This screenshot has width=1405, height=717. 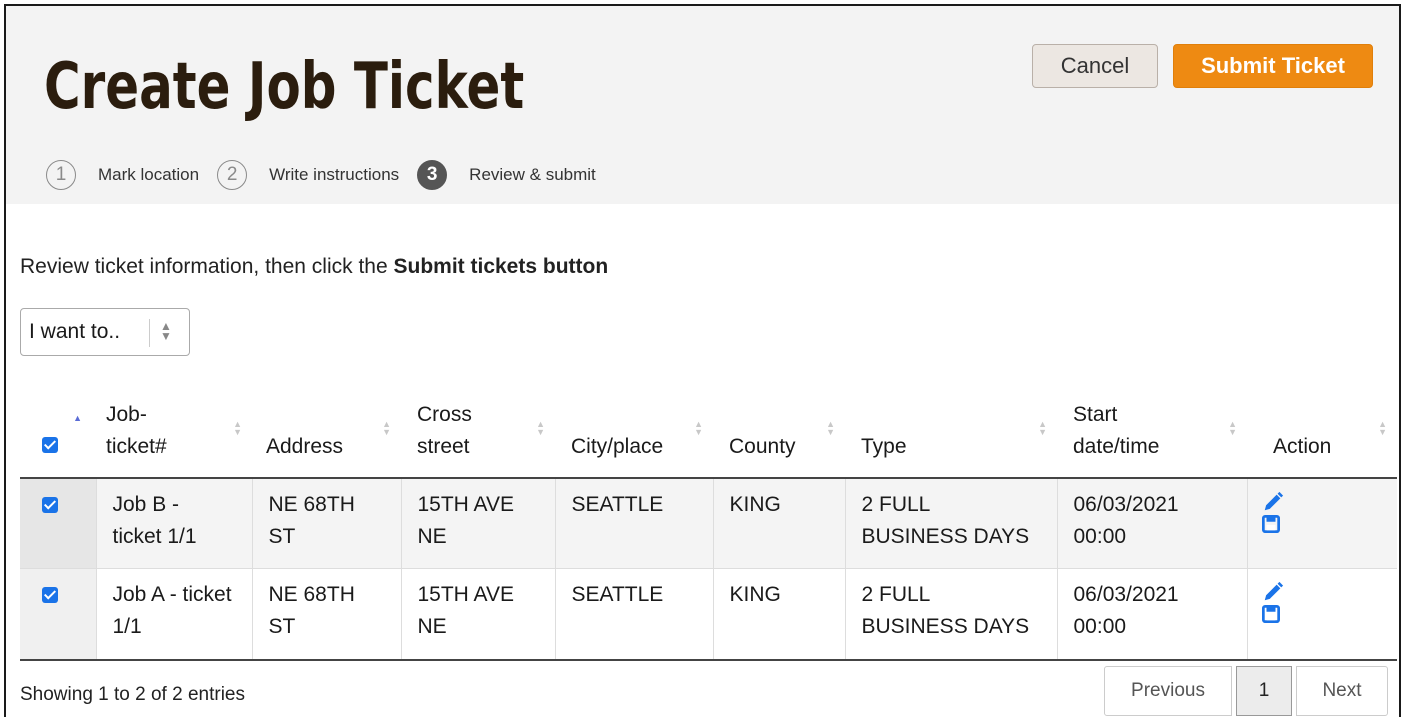 I want to click on pagination: Previous 1 Next, so click(x=1246, y=691).